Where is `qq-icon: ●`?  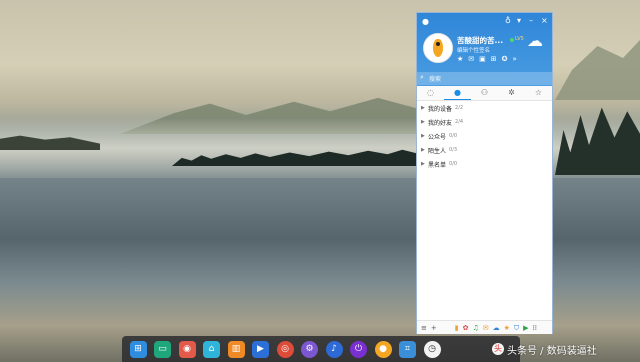 qq-icon: ● is located at coordinates (383, 349).